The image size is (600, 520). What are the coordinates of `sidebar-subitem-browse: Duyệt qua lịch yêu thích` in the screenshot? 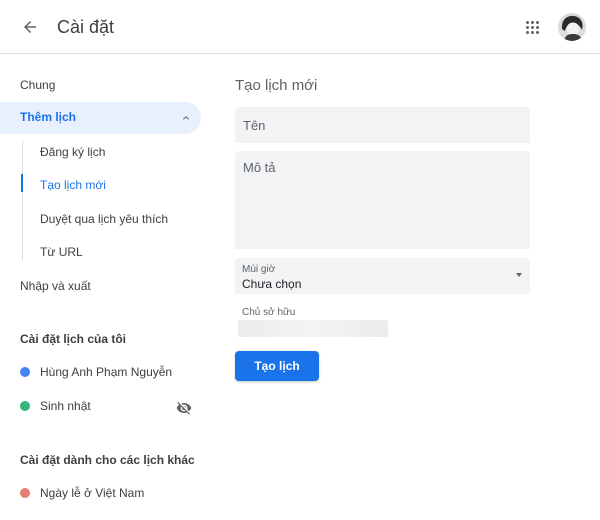 It's located at (104, 219).